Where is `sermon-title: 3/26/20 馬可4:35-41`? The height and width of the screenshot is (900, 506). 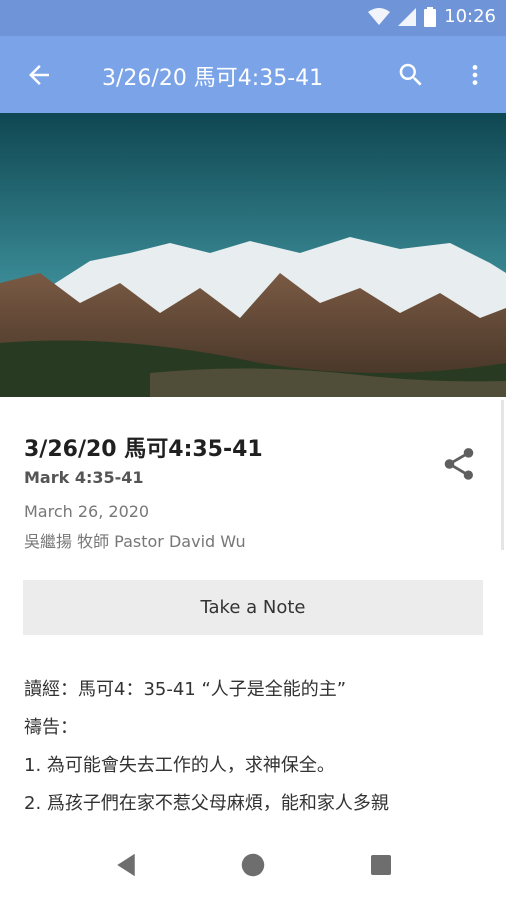 sermon-title: 3/26/20 馬可4:35-41 is located at coordinates (143, 449).